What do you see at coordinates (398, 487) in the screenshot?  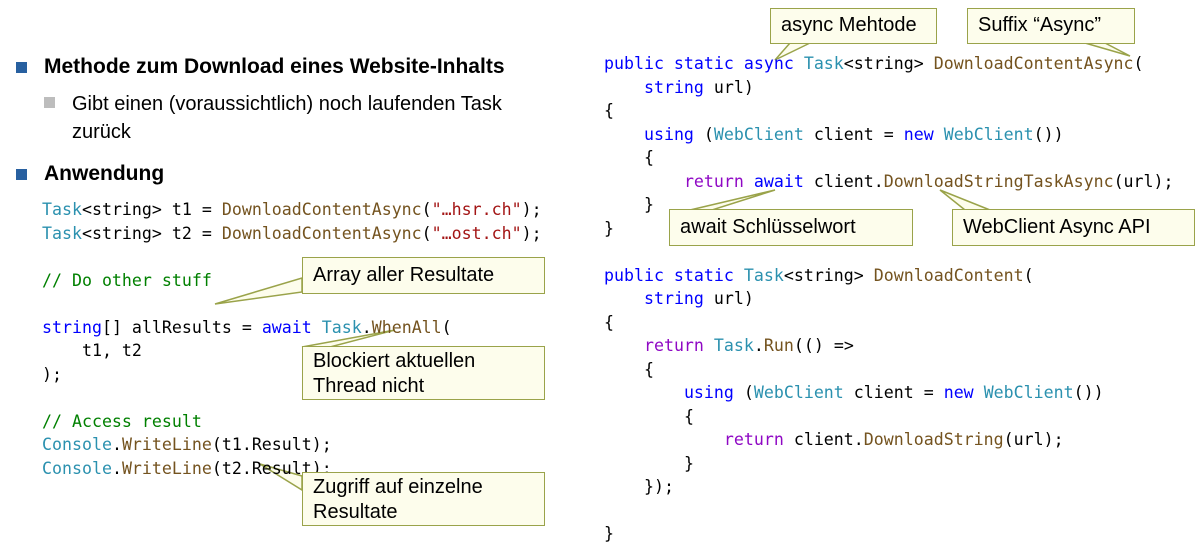 I see `callout-line: Zugriff auf einzelne` at bounding box center [398, 487].